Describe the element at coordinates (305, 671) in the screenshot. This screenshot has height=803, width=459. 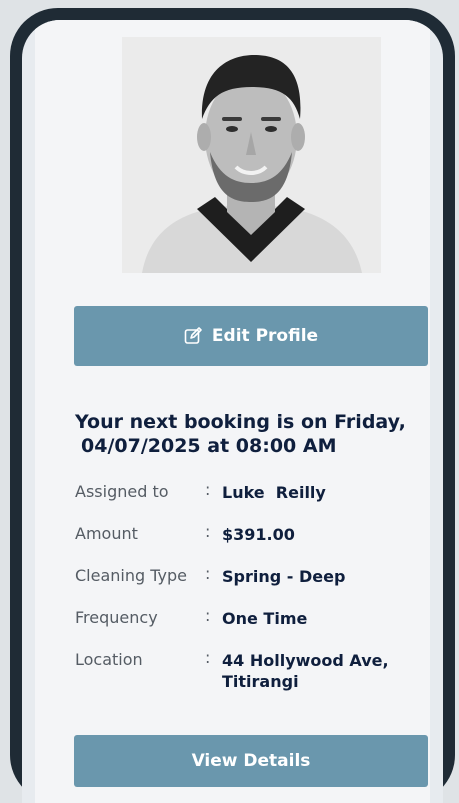
I see `detail-value: 44 Hollywood Ave, Titirangi` at that location.